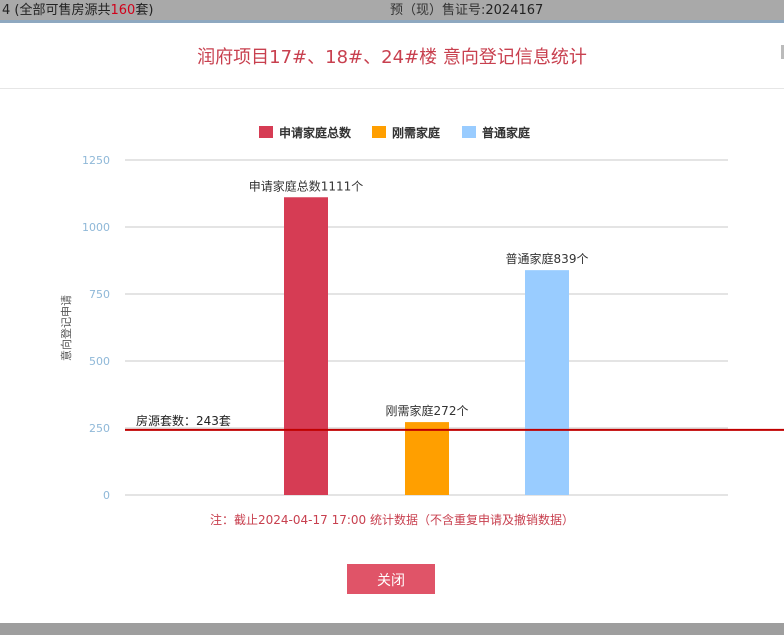  I want to click on presale-permit-label: 预（现）售证号:, so click(438, 10).